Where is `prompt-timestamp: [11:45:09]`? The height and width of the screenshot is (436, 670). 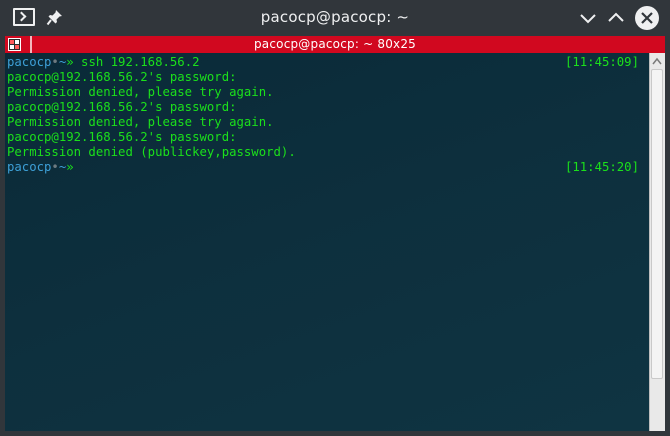
prompt-timestamp: [11:45:09] is located at coordinates (601, 62).